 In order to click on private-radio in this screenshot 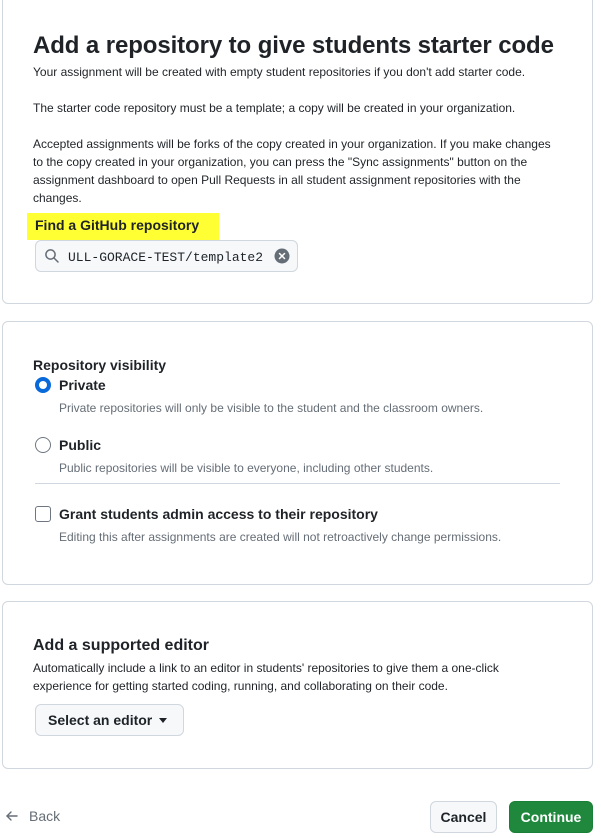, I will do `click(43, 385)`.